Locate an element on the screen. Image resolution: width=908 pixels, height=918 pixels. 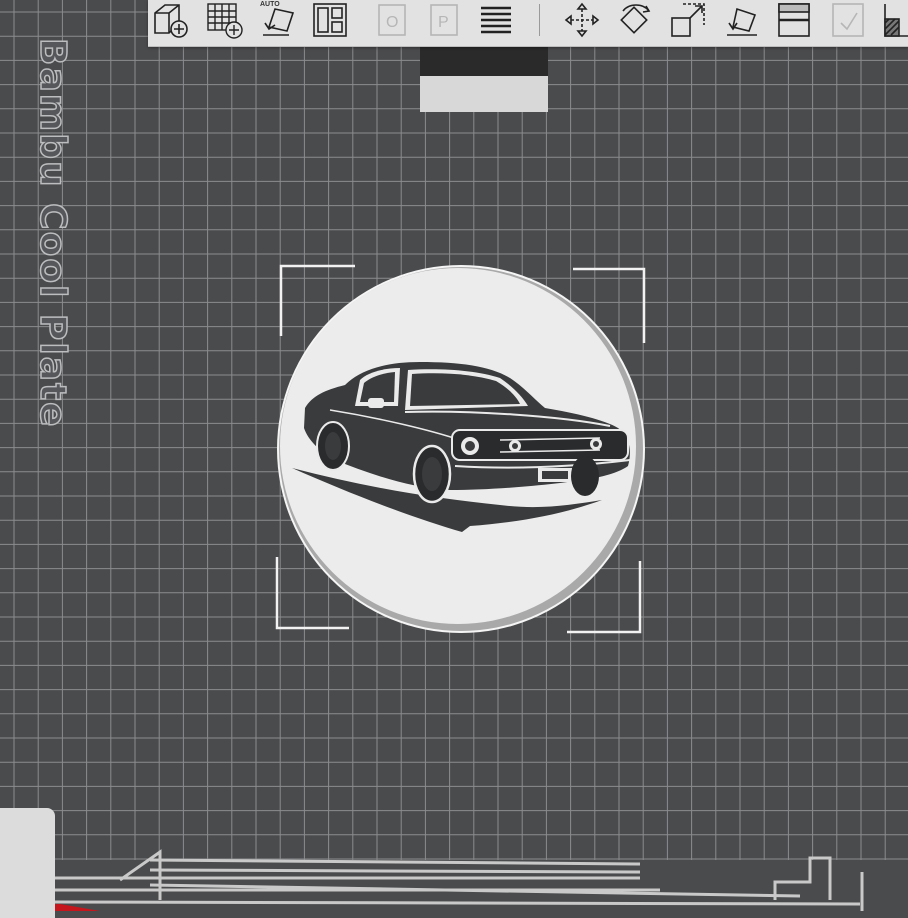
split-objects-button: O is located at coordinates (392, 20).